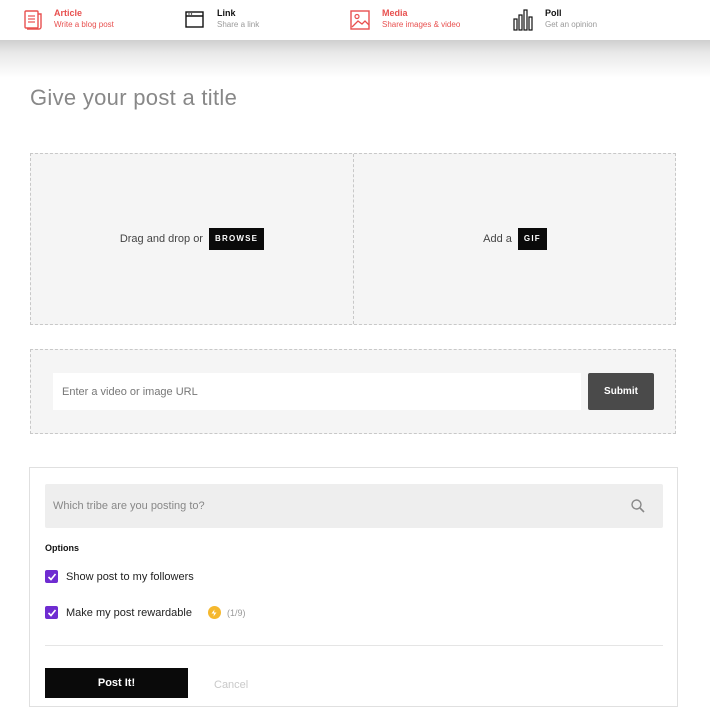 The height and width of the screenshot is (707, 710). Describe the element at coordinates (68, 13) in the screenshot. I see `post-type-name: Article` at that location.